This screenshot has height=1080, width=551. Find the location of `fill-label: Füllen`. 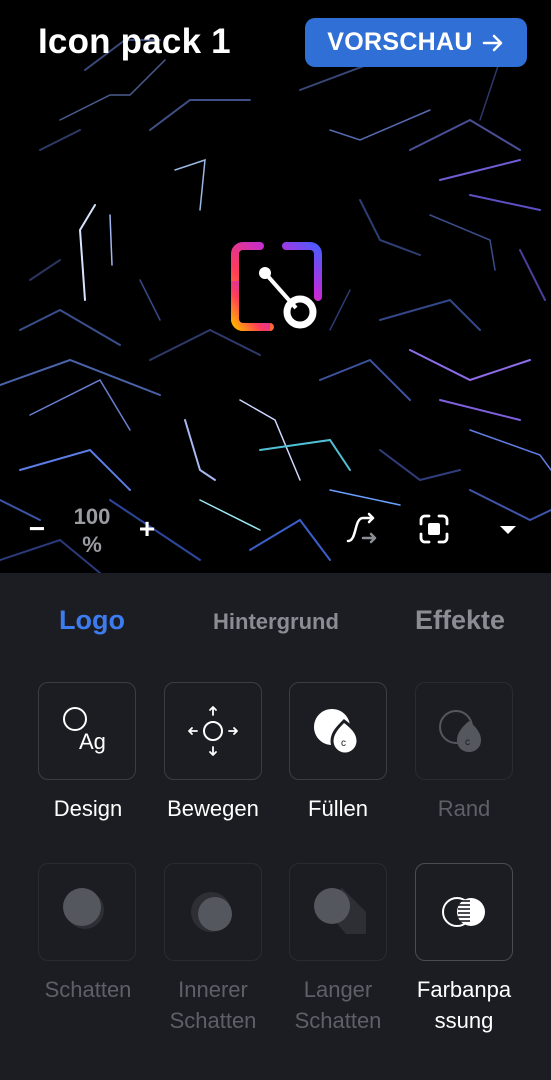

fill-label: Füllen is located at coordinates (338, 808).